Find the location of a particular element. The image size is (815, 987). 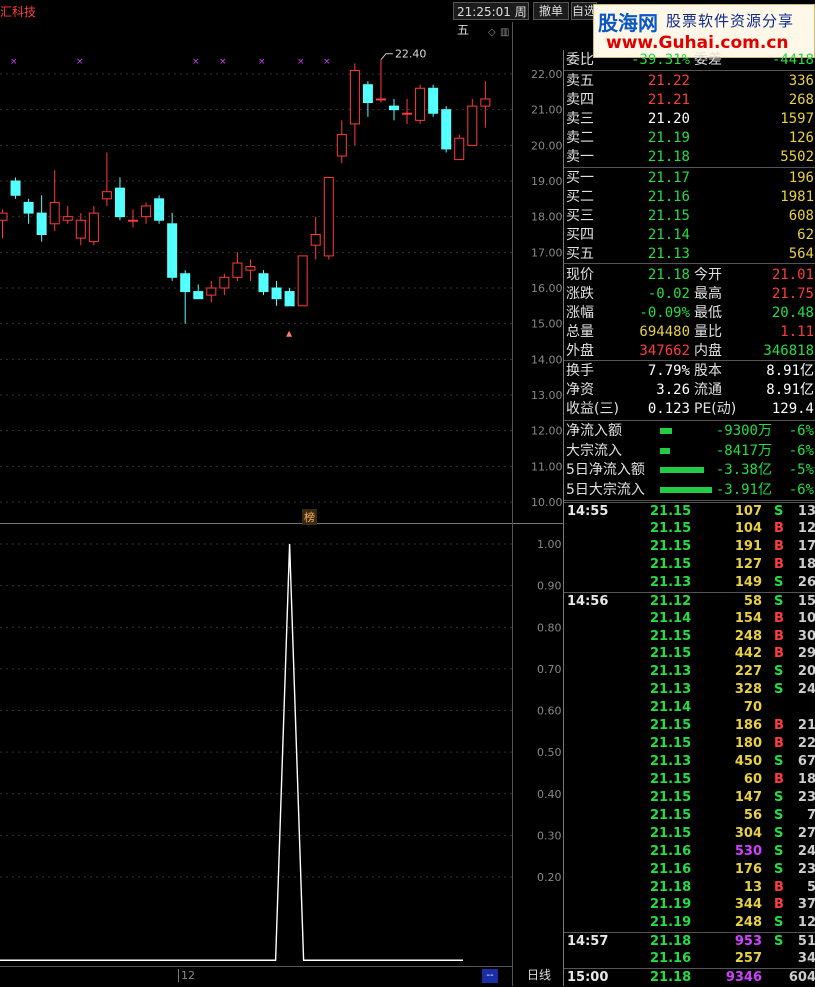

ask-volume: 336 is located at coordinates (801, 81).